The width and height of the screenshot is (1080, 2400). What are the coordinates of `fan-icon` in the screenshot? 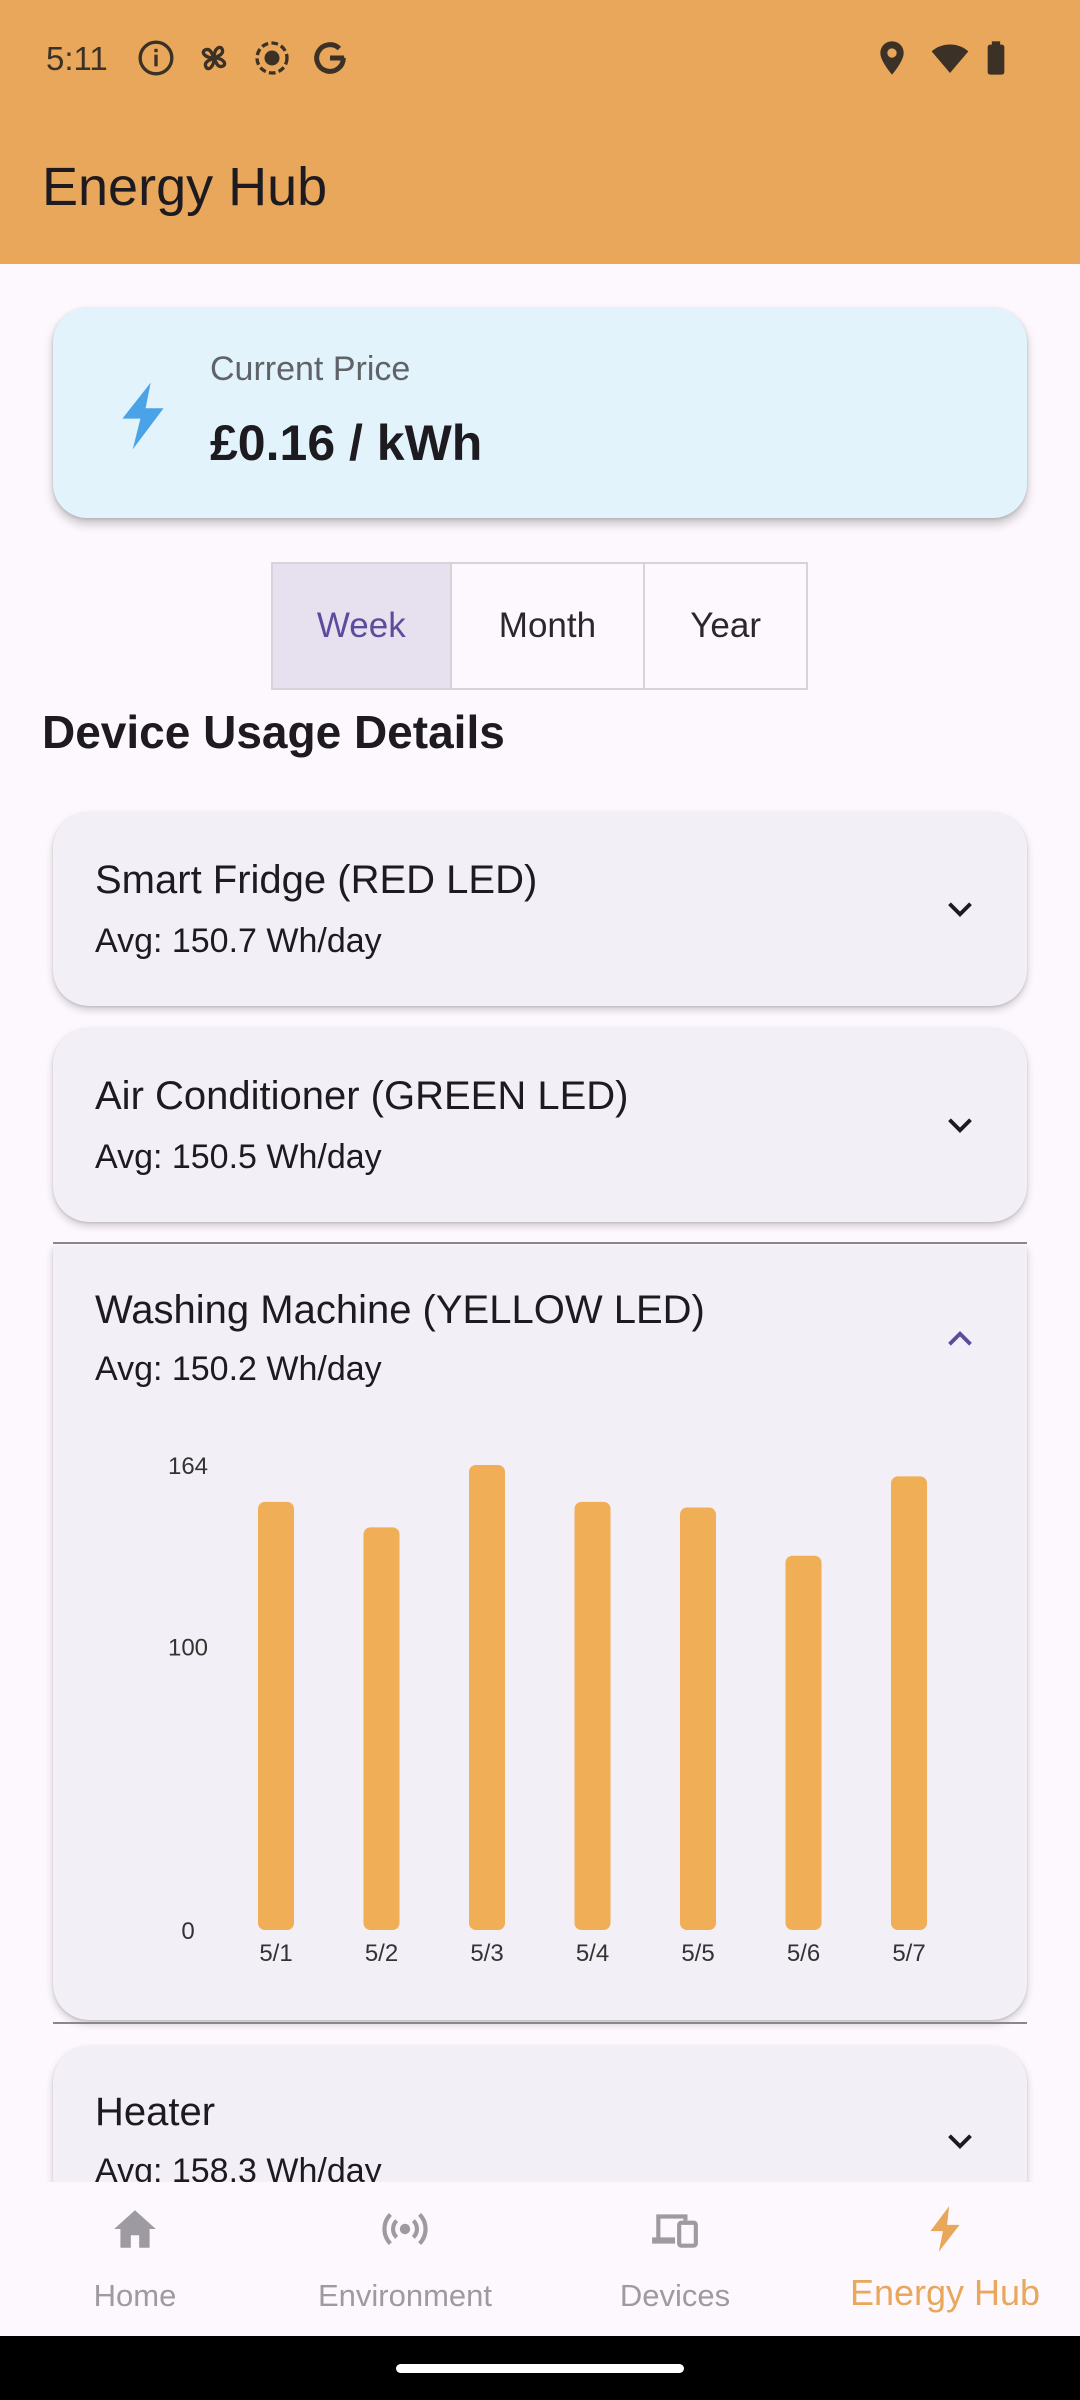 It's located at (214, 58).